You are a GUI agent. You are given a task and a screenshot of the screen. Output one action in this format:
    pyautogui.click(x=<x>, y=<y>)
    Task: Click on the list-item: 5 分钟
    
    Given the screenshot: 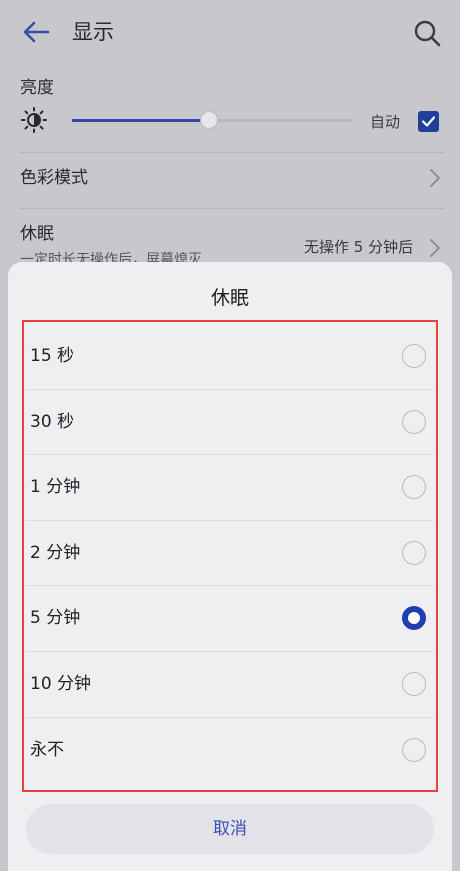 What is the action you would take?
    pyautogui.click(x=230, y=619)
    